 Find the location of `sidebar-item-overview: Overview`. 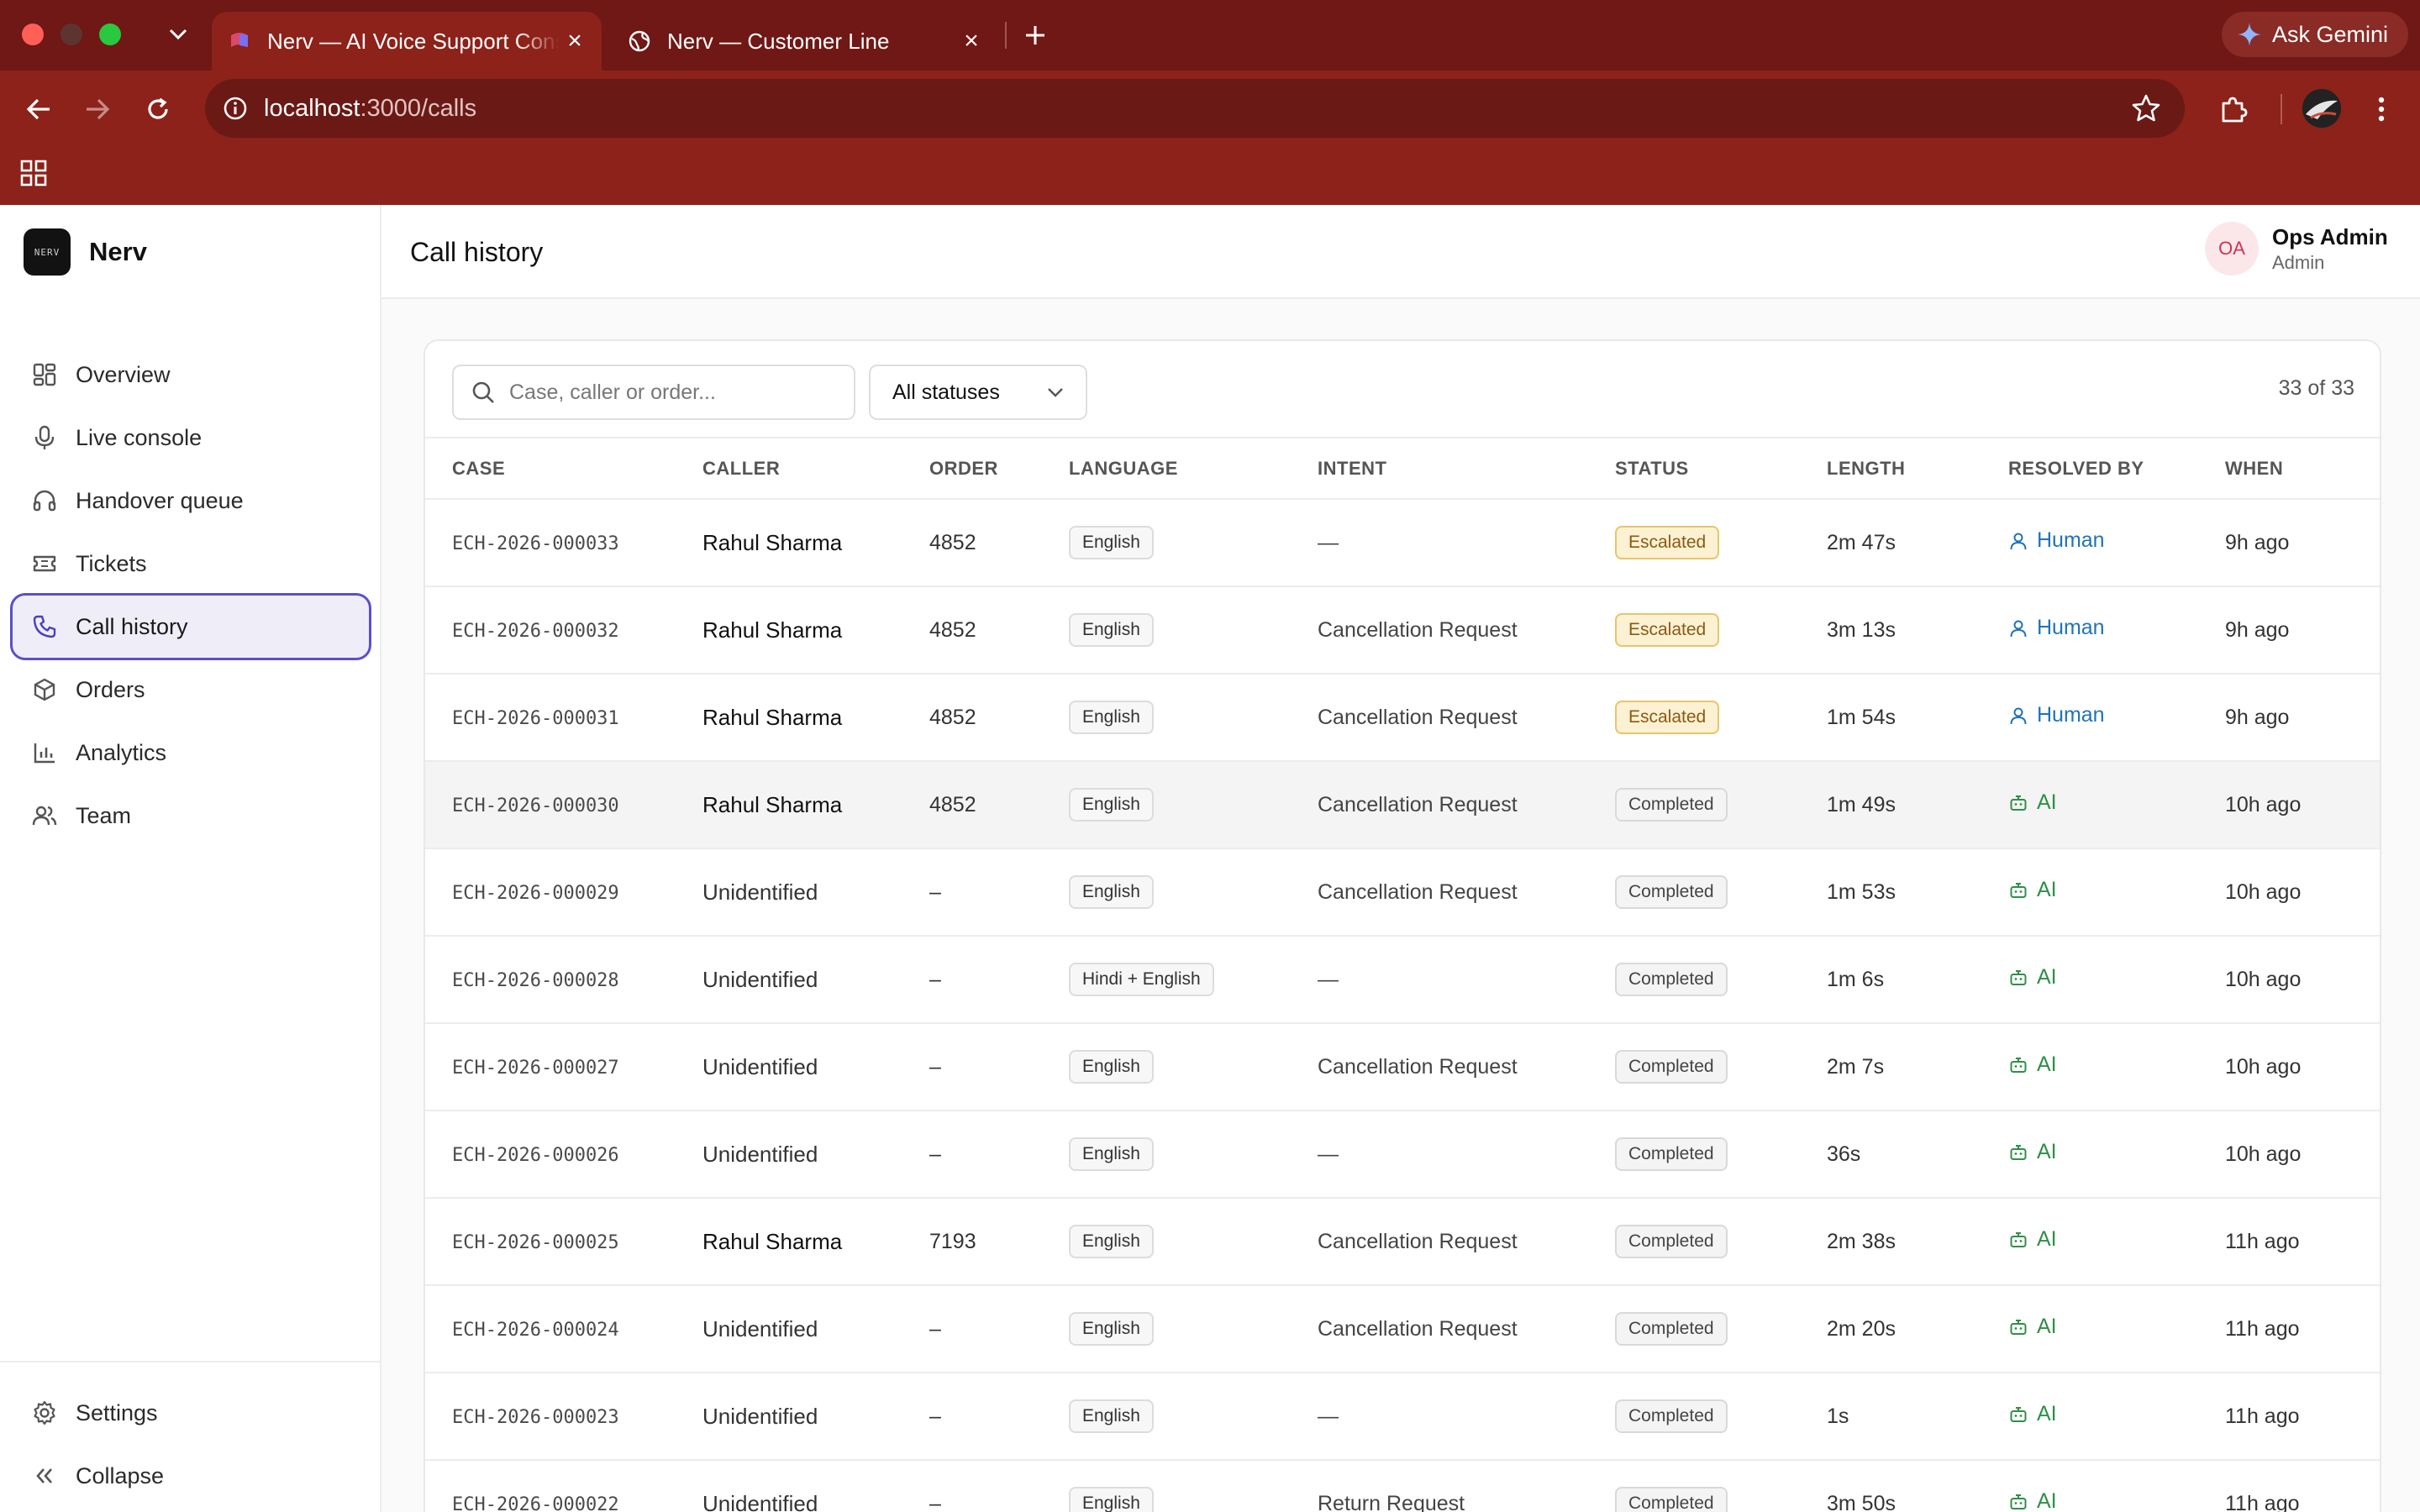

sidebar-item-overview: Overview is located at coordinates (191, 374).